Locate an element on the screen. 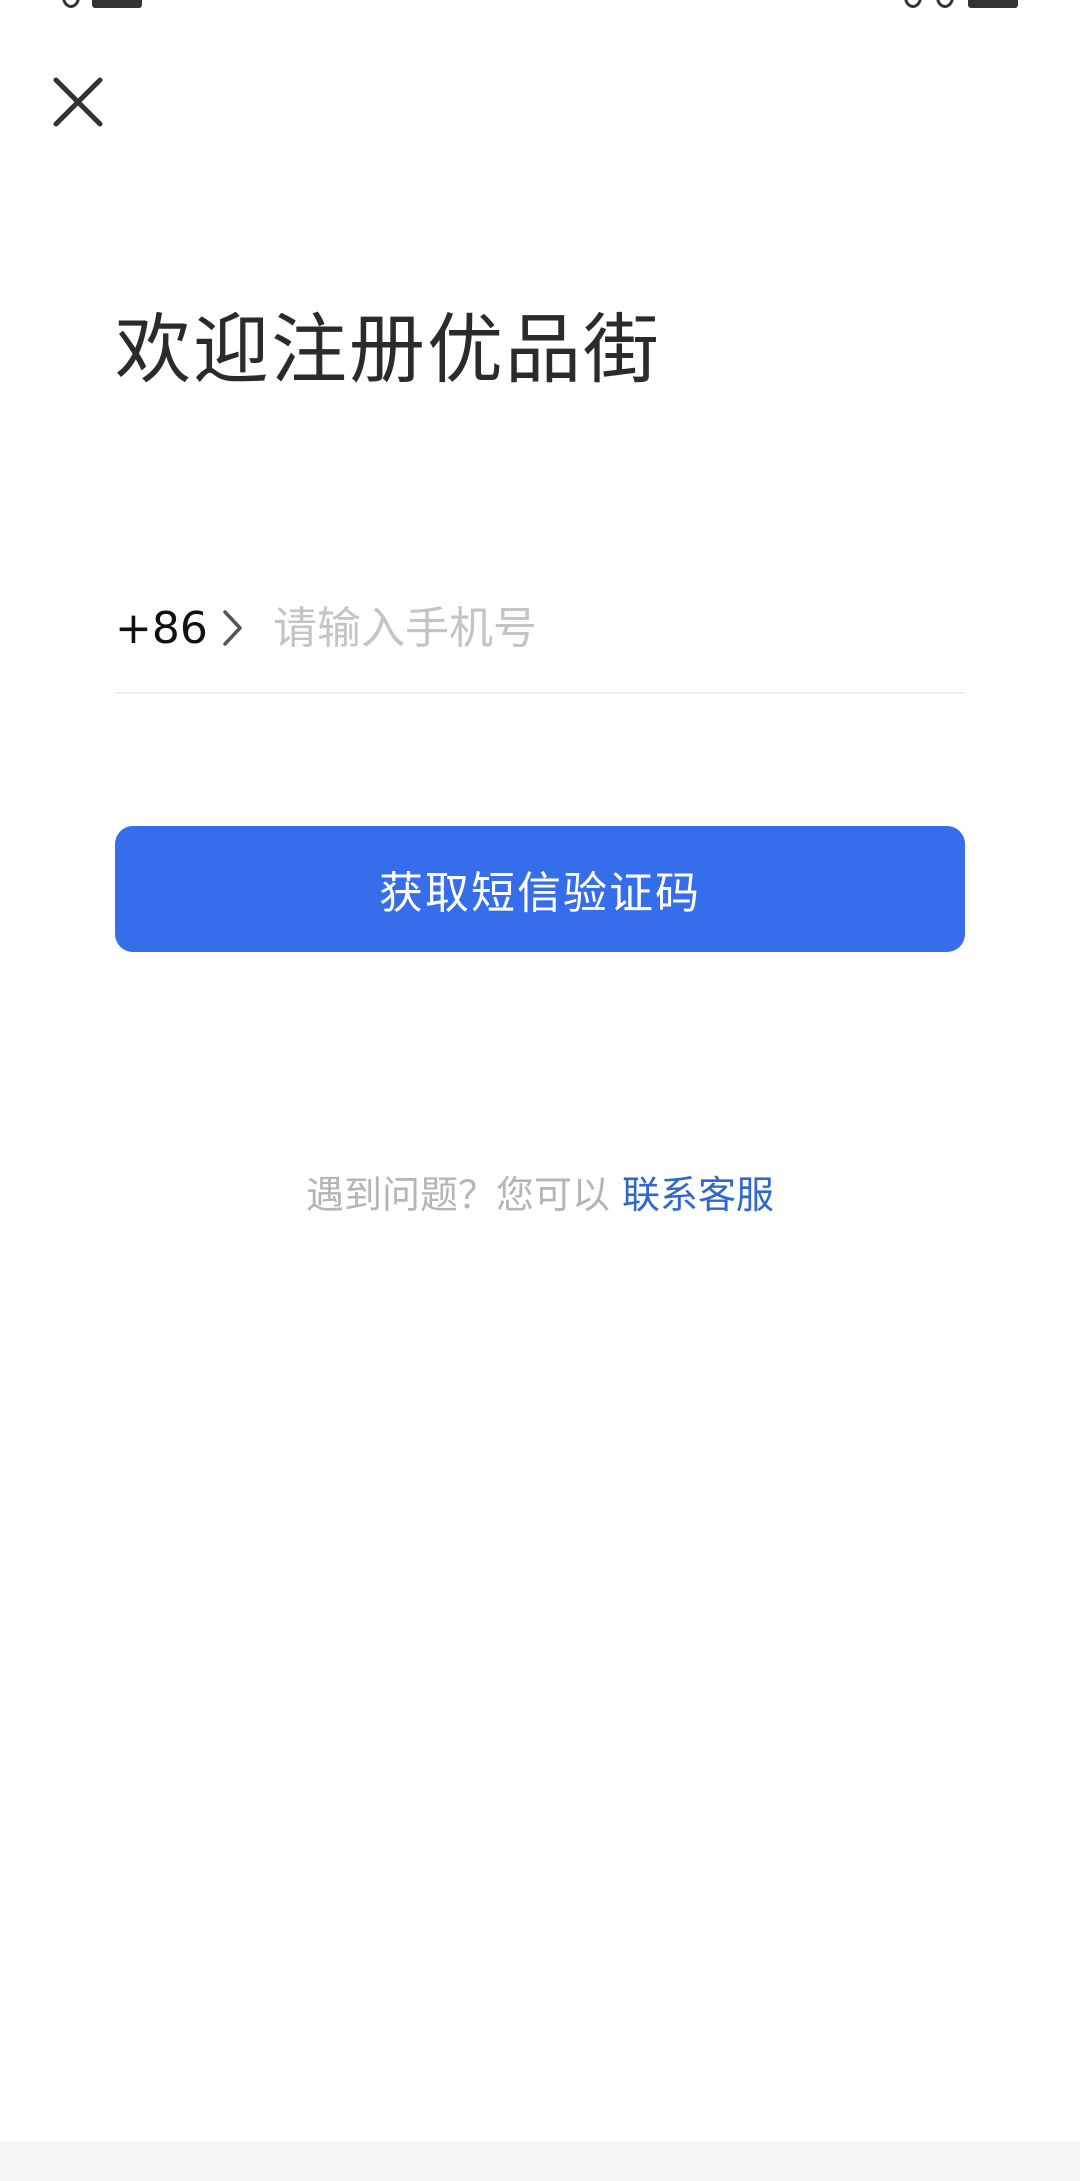 The image size is (1080, 2181). get-sms-code-button: 获取短信验证码 is located at coordinates (540, 889).